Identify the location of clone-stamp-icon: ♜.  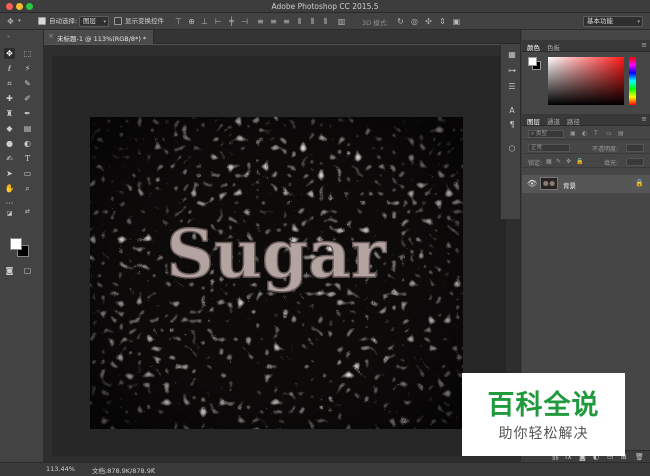
(9, 113).